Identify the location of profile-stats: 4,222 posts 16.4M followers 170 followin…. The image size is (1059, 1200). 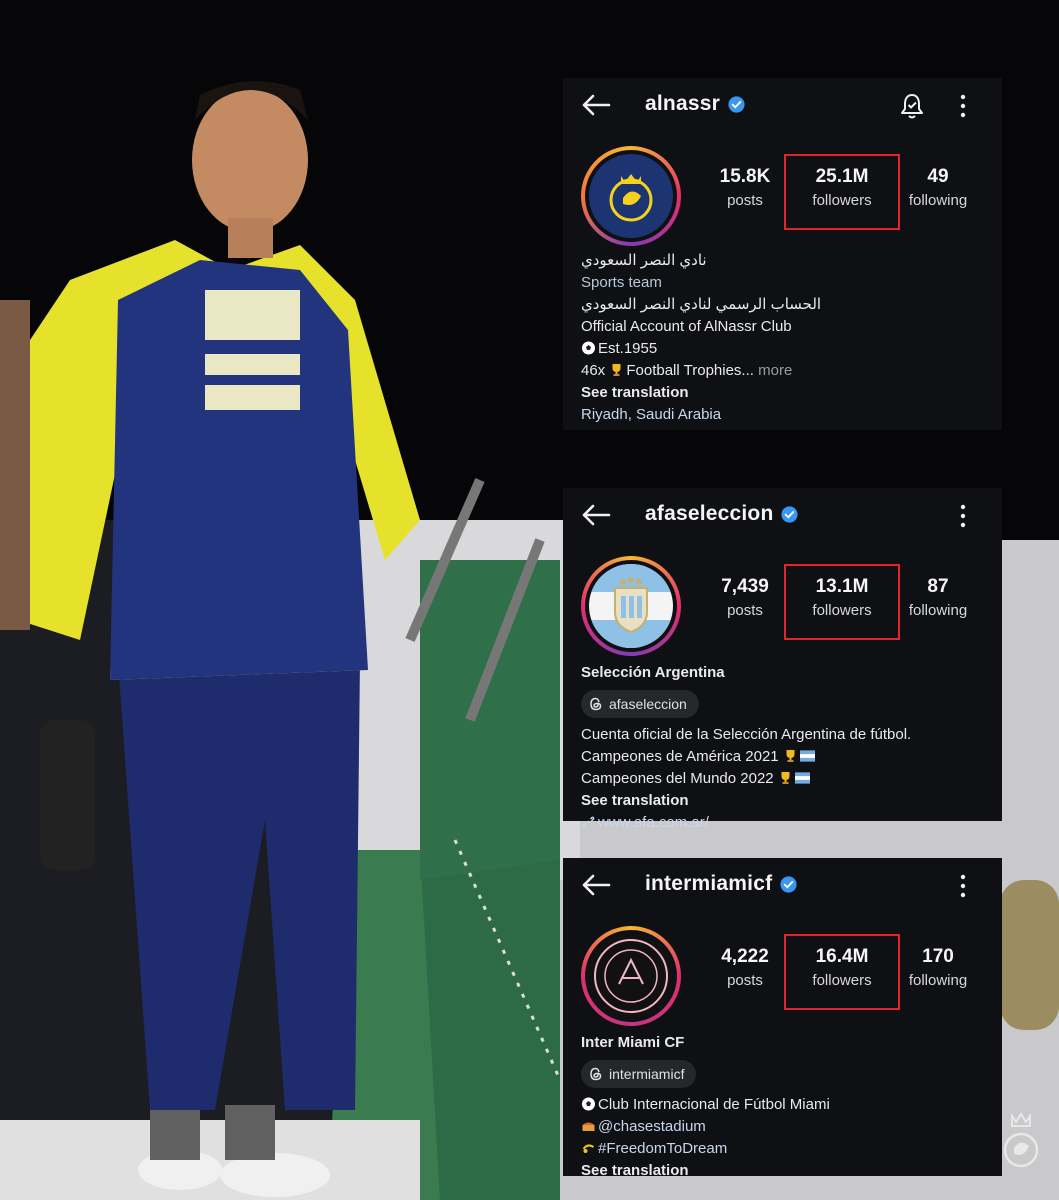
(782, 972).